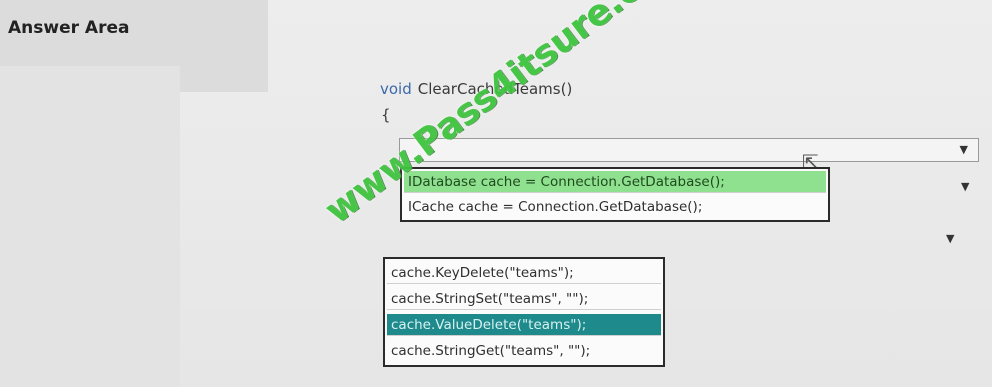 The height and width of the screenshot is (387, 992). What do you see at coordinates (386, 115) in the screenshot?
I see `open-brace: {` at bounding box center [386, 115].